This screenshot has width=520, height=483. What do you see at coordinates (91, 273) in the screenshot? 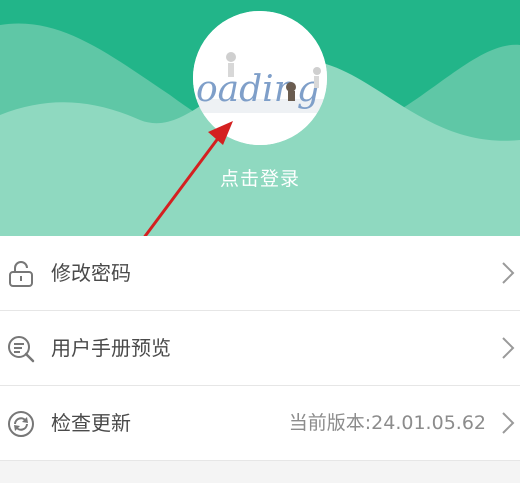
I see `menu-item-label: 修改密码` at bounding box center [91, 273].